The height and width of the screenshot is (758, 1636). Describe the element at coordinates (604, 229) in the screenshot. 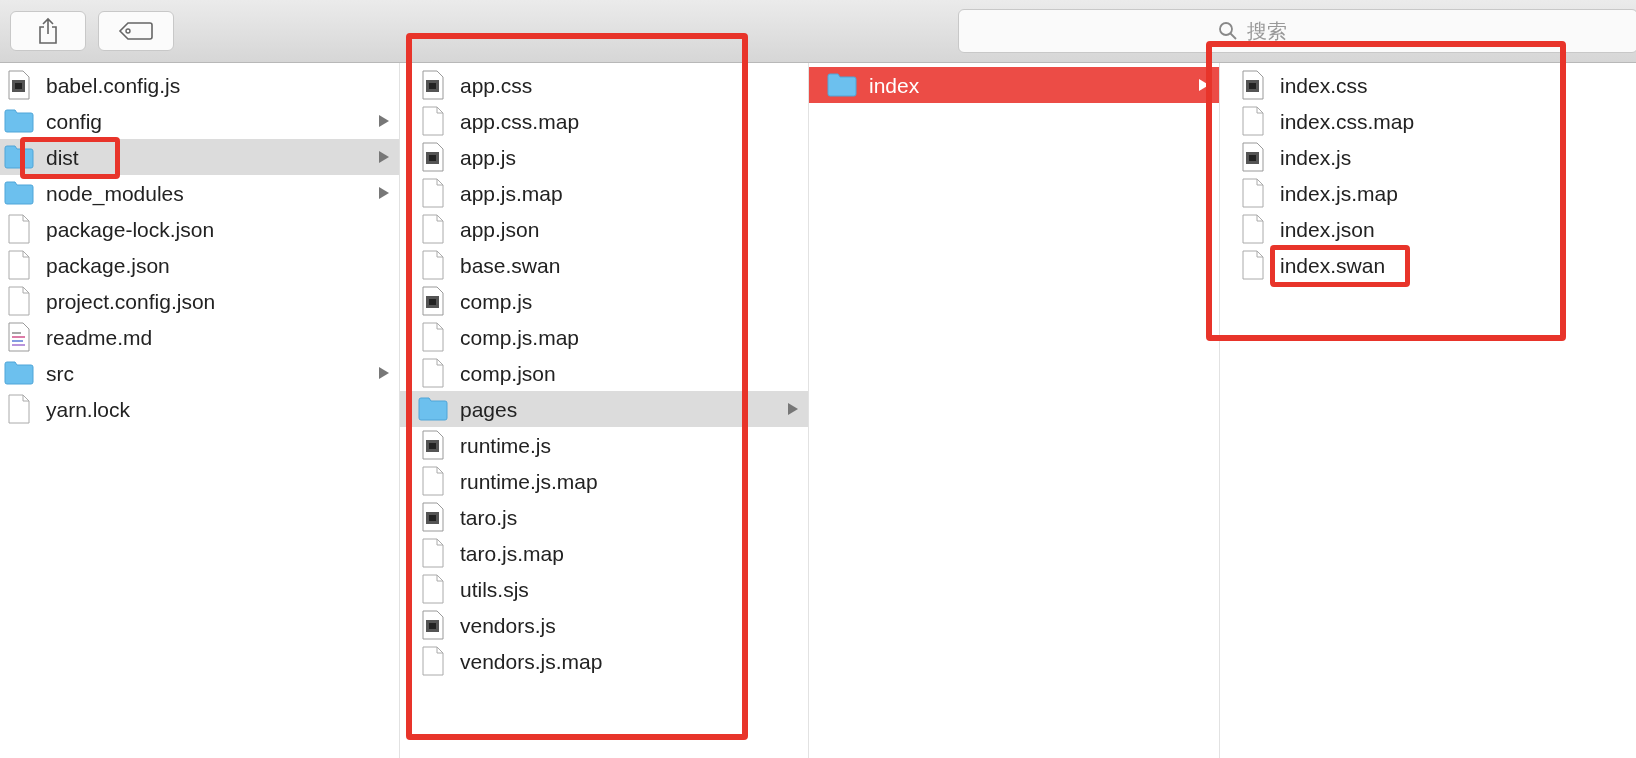

I see `file-row: app.json` at that location.